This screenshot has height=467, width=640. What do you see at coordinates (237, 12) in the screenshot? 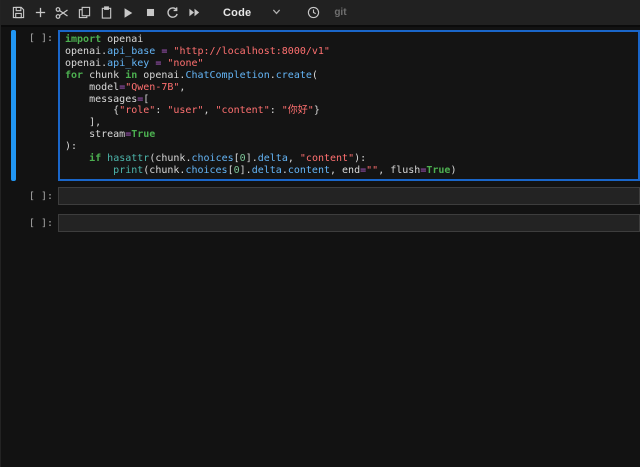
I see `cell-type-label: Code` at bounding box center [237, 12].